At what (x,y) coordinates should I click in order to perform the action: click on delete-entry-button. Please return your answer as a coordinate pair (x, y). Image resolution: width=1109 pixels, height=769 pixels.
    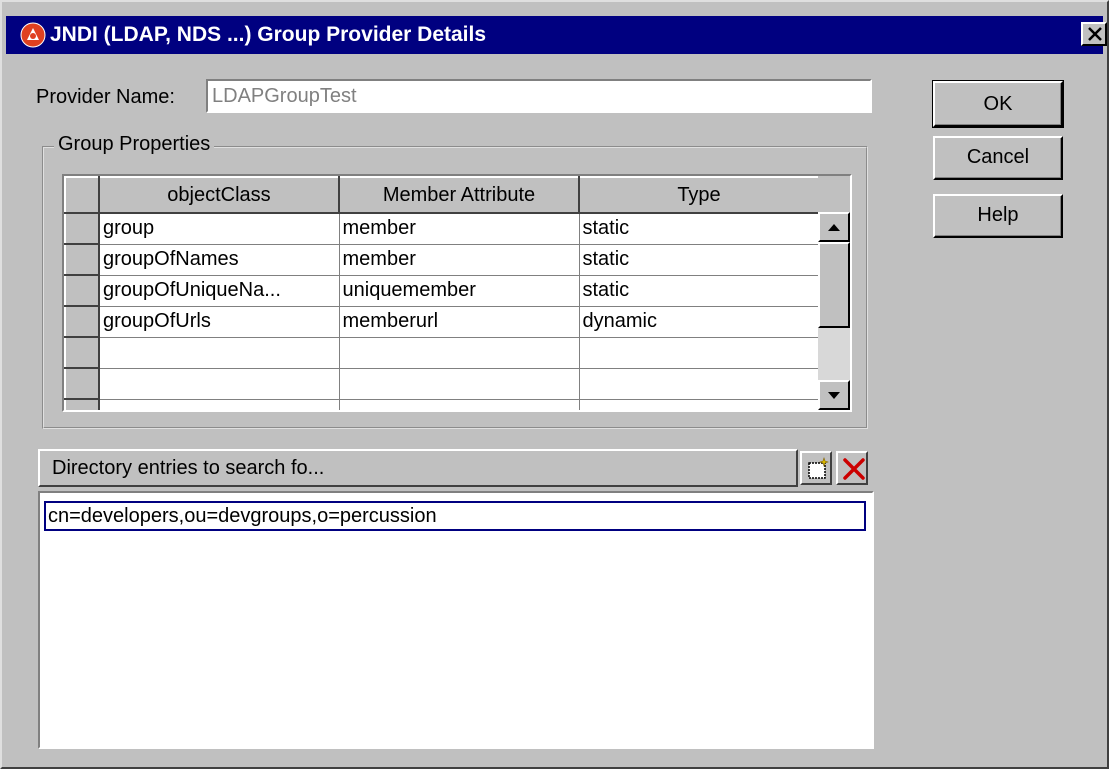
    Looking at the image, I should click on (852, 468).